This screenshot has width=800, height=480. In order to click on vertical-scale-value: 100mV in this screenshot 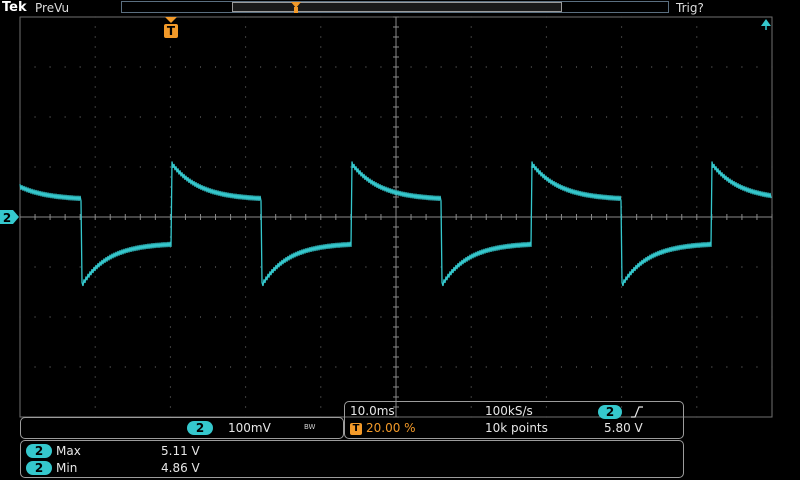, I will do `click(249, 428)`.